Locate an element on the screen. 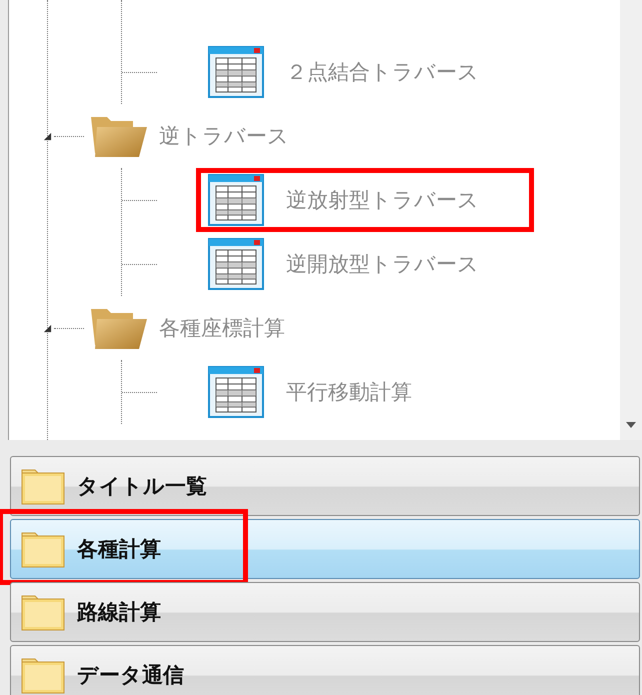  tree-folder: 各種座標計算 is located at coordinates (222, 328).